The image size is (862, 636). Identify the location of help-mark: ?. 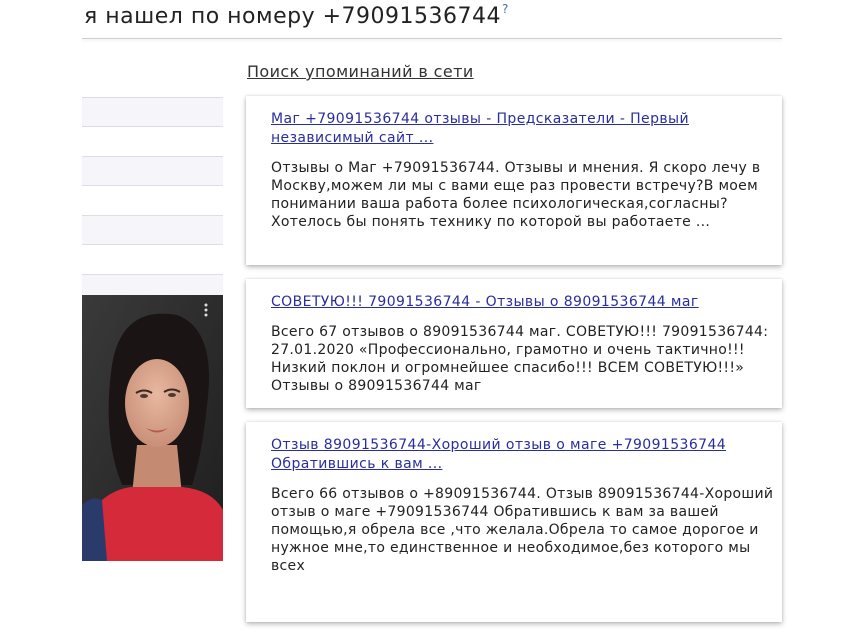
(505, 9).